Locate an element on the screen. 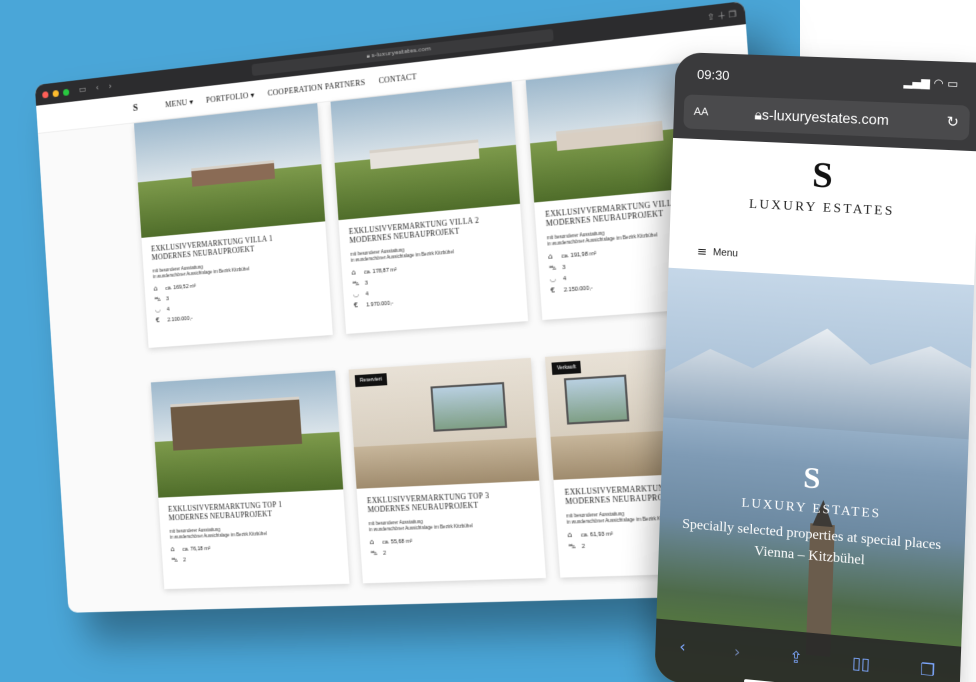  nav-item-contact: CONTACT is located at coordinates (397, 78).